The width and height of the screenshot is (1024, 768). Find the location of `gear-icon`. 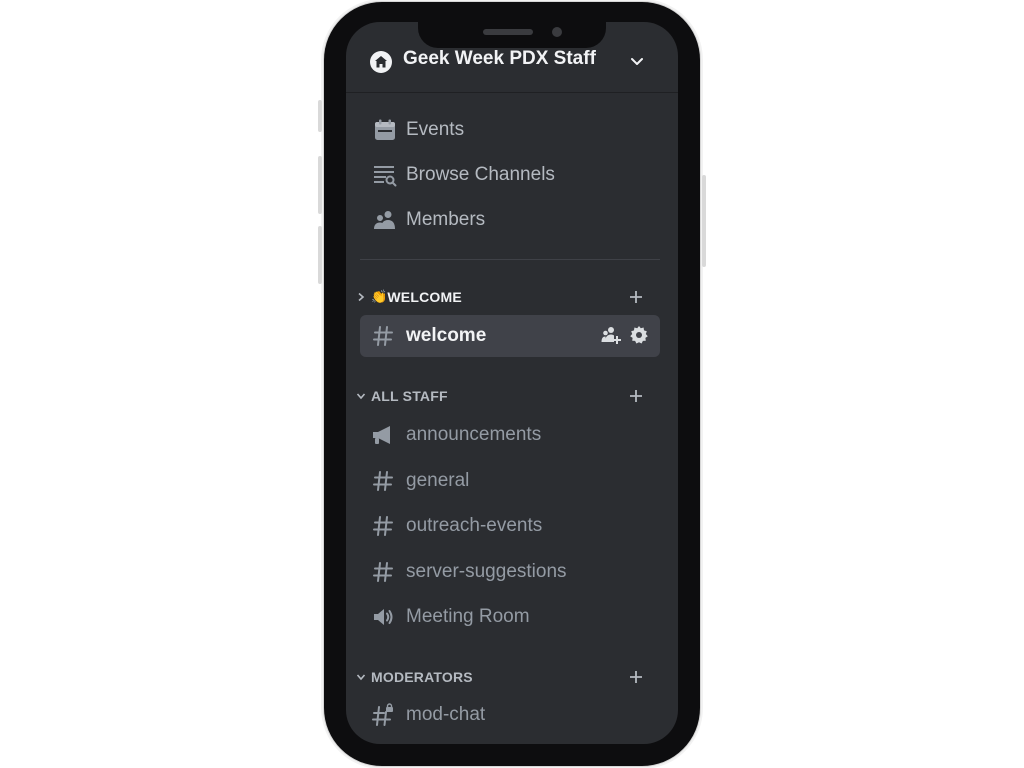

gear-icon is located at coordinates (639, 335).